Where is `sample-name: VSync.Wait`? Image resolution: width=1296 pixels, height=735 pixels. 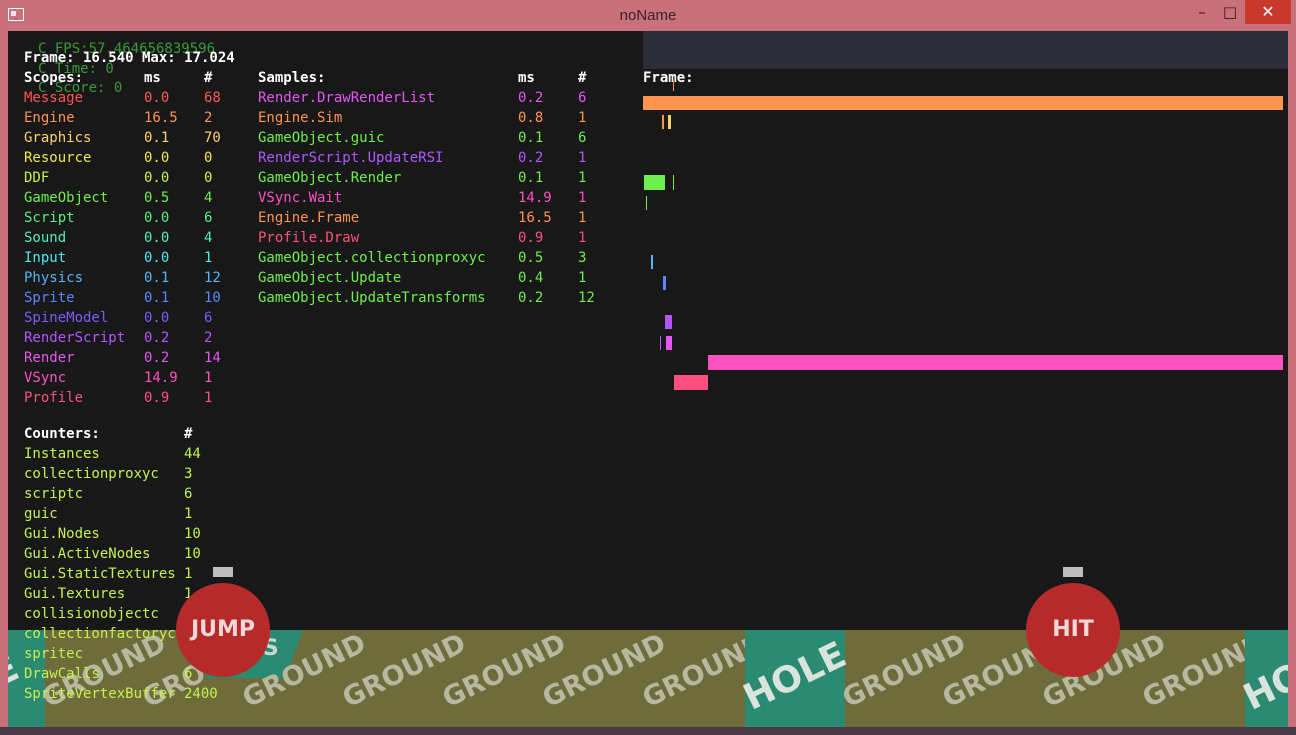
sample-name: VSync.Wait is located at coordinates (300, 198).